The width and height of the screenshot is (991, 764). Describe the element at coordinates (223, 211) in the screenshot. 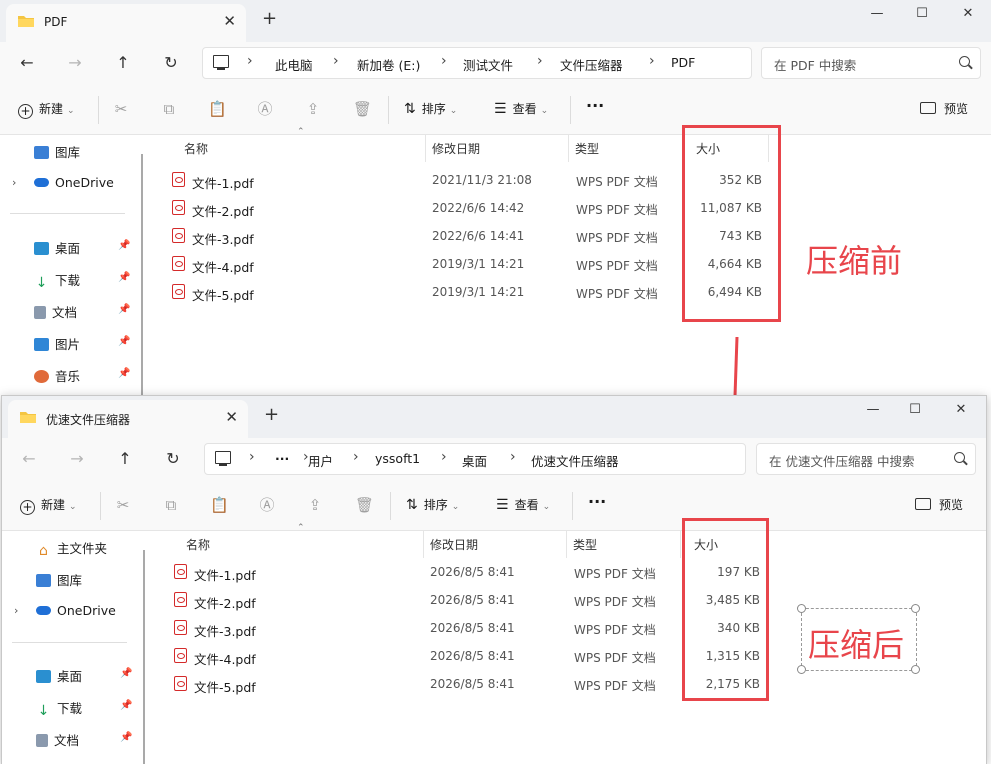

I see `file-name: 文件-2.pdf` at that location.